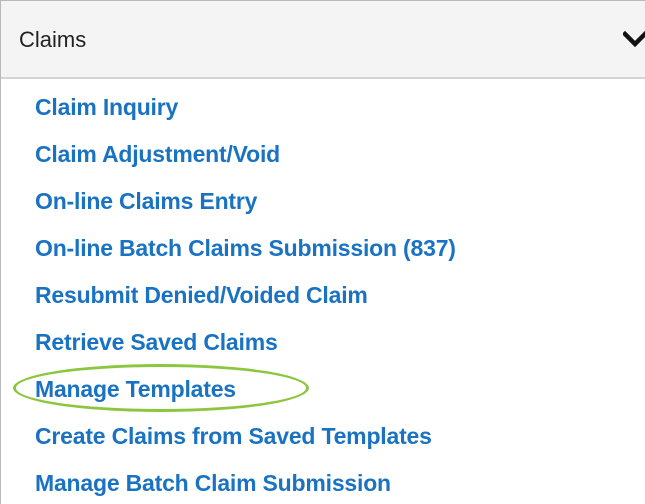 The width and height of the screenshot is (645, 504). I want to click on link-manage-batch-claim-submission: Manage Batch Claim Submission, so click(213, 483).